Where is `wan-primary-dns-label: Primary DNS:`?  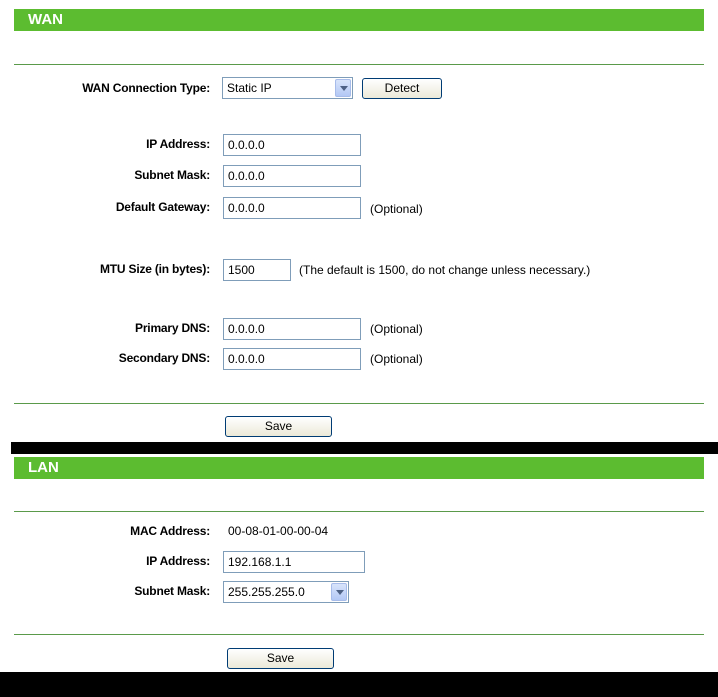 wan-primary-dns-label: Primary DNS: is located at coordinates (172, 328).